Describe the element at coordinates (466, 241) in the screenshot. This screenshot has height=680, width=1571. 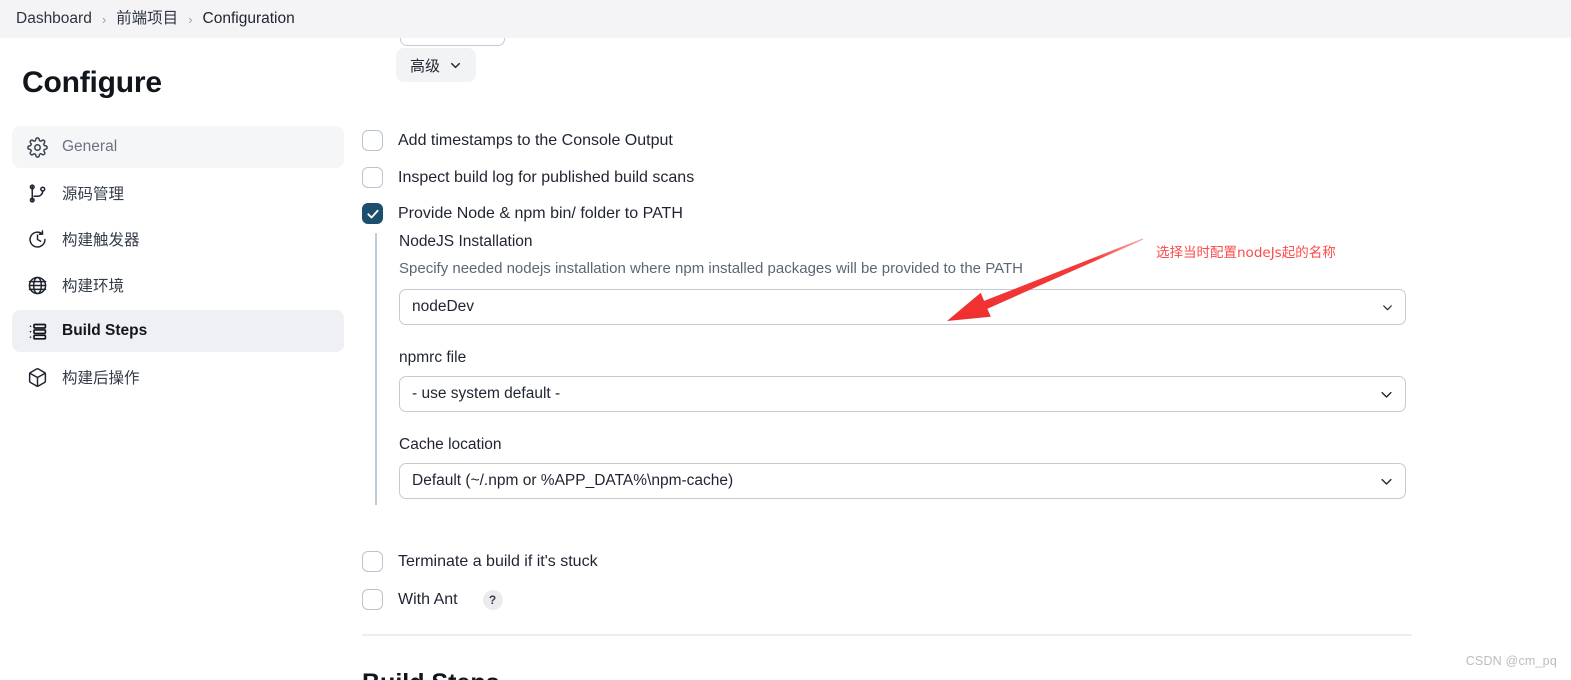
I see `nodejs-installation-label: NodeJS Installation` at that location.